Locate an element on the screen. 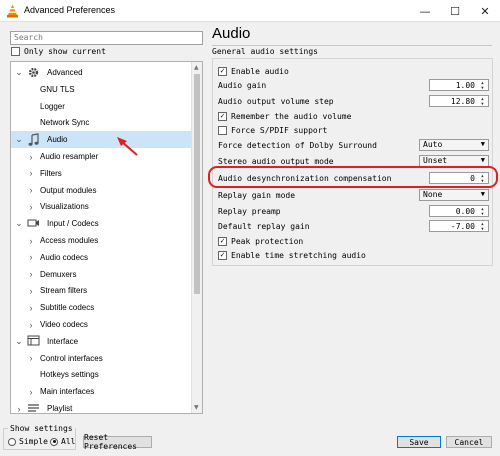 This screenshot has width=500, height=456. tree-item-label: Playlist is located at coordinates (60, 408).